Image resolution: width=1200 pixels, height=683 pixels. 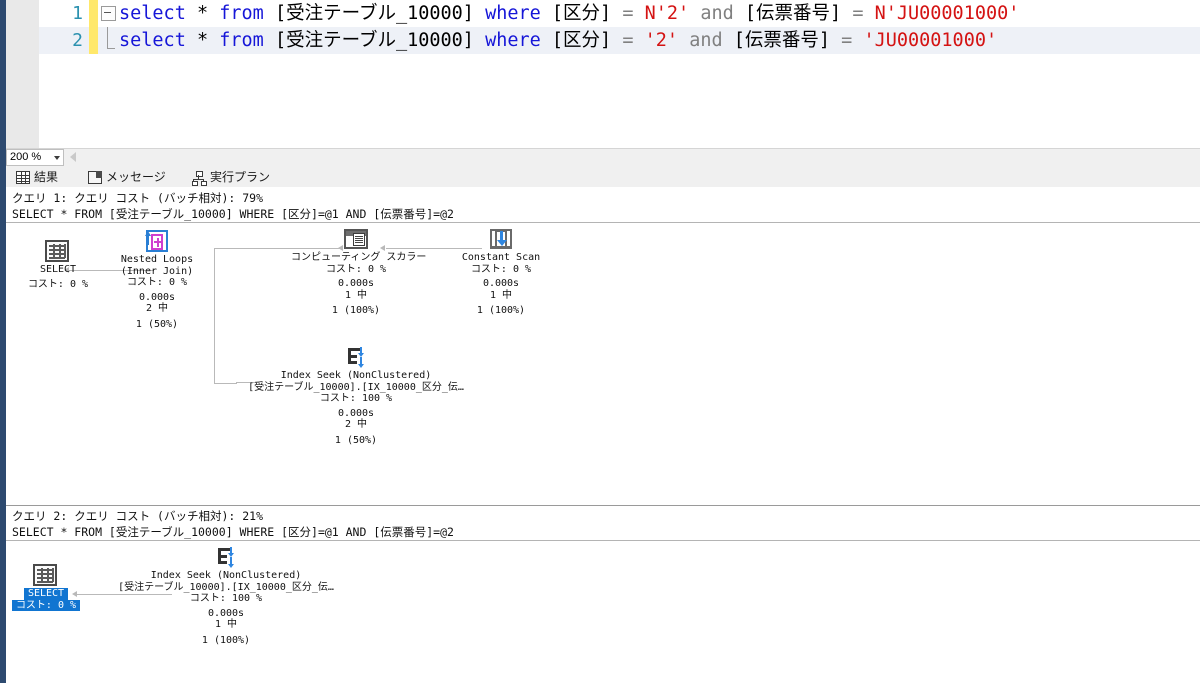 What do you see at coordinates (93, 13) in the screenshot?
I see `change-bar` at bounding box center [93, 13].